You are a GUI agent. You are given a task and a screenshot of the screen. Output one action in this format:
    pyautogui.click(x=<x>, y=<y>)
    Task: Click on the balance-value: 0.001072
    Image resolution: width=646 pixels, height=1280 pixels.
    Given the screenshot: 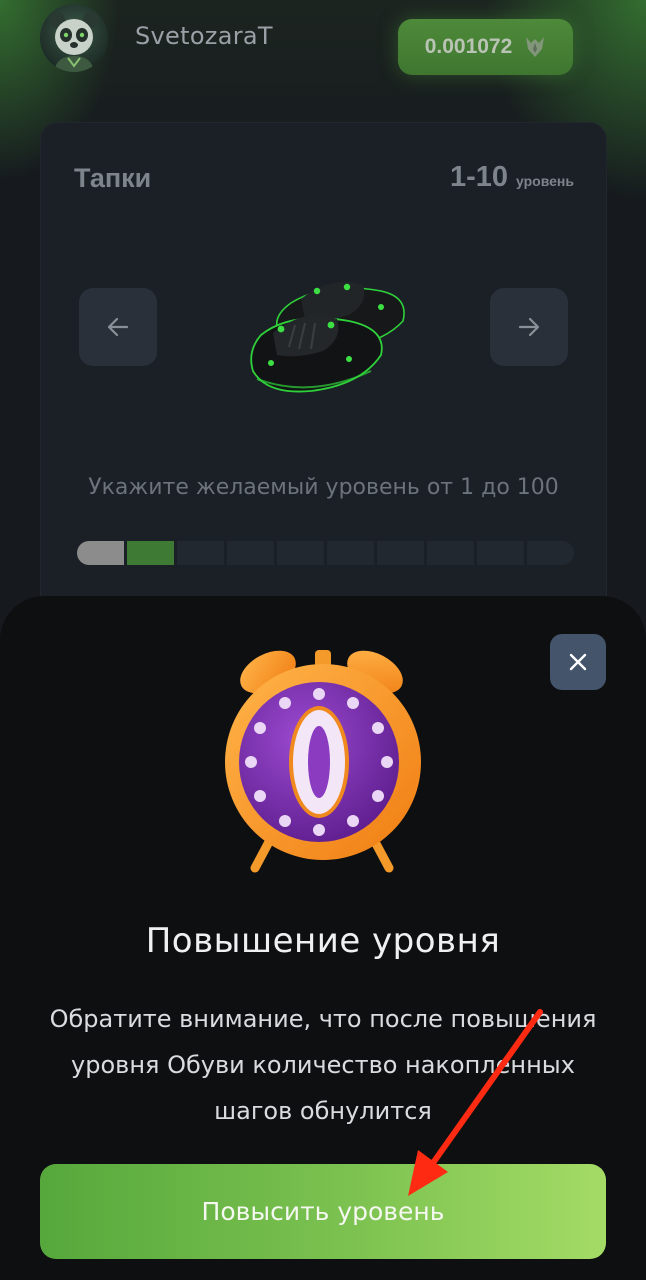 What is the action you would take?
    pyautogui.click(x=468, y=46)
    